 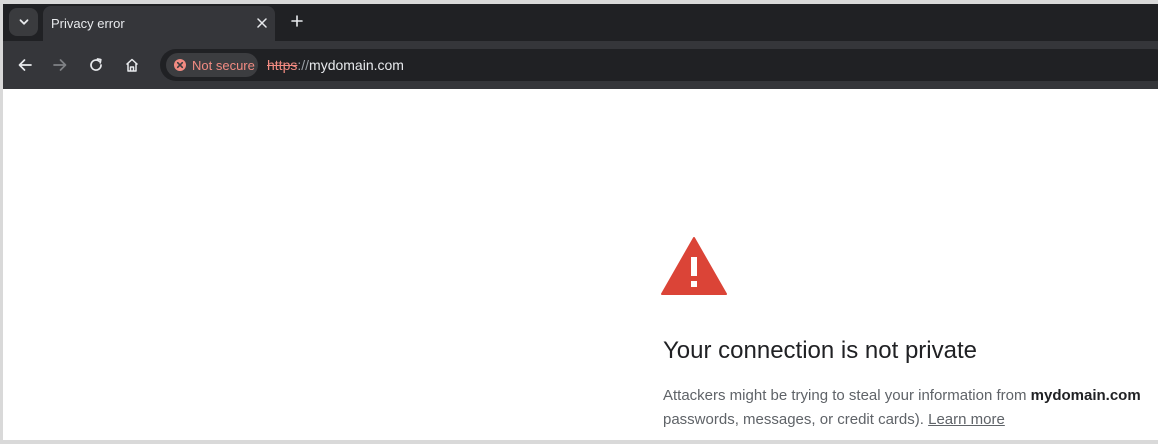 I want to click on new-tab-button, so click(x=297, y=21).